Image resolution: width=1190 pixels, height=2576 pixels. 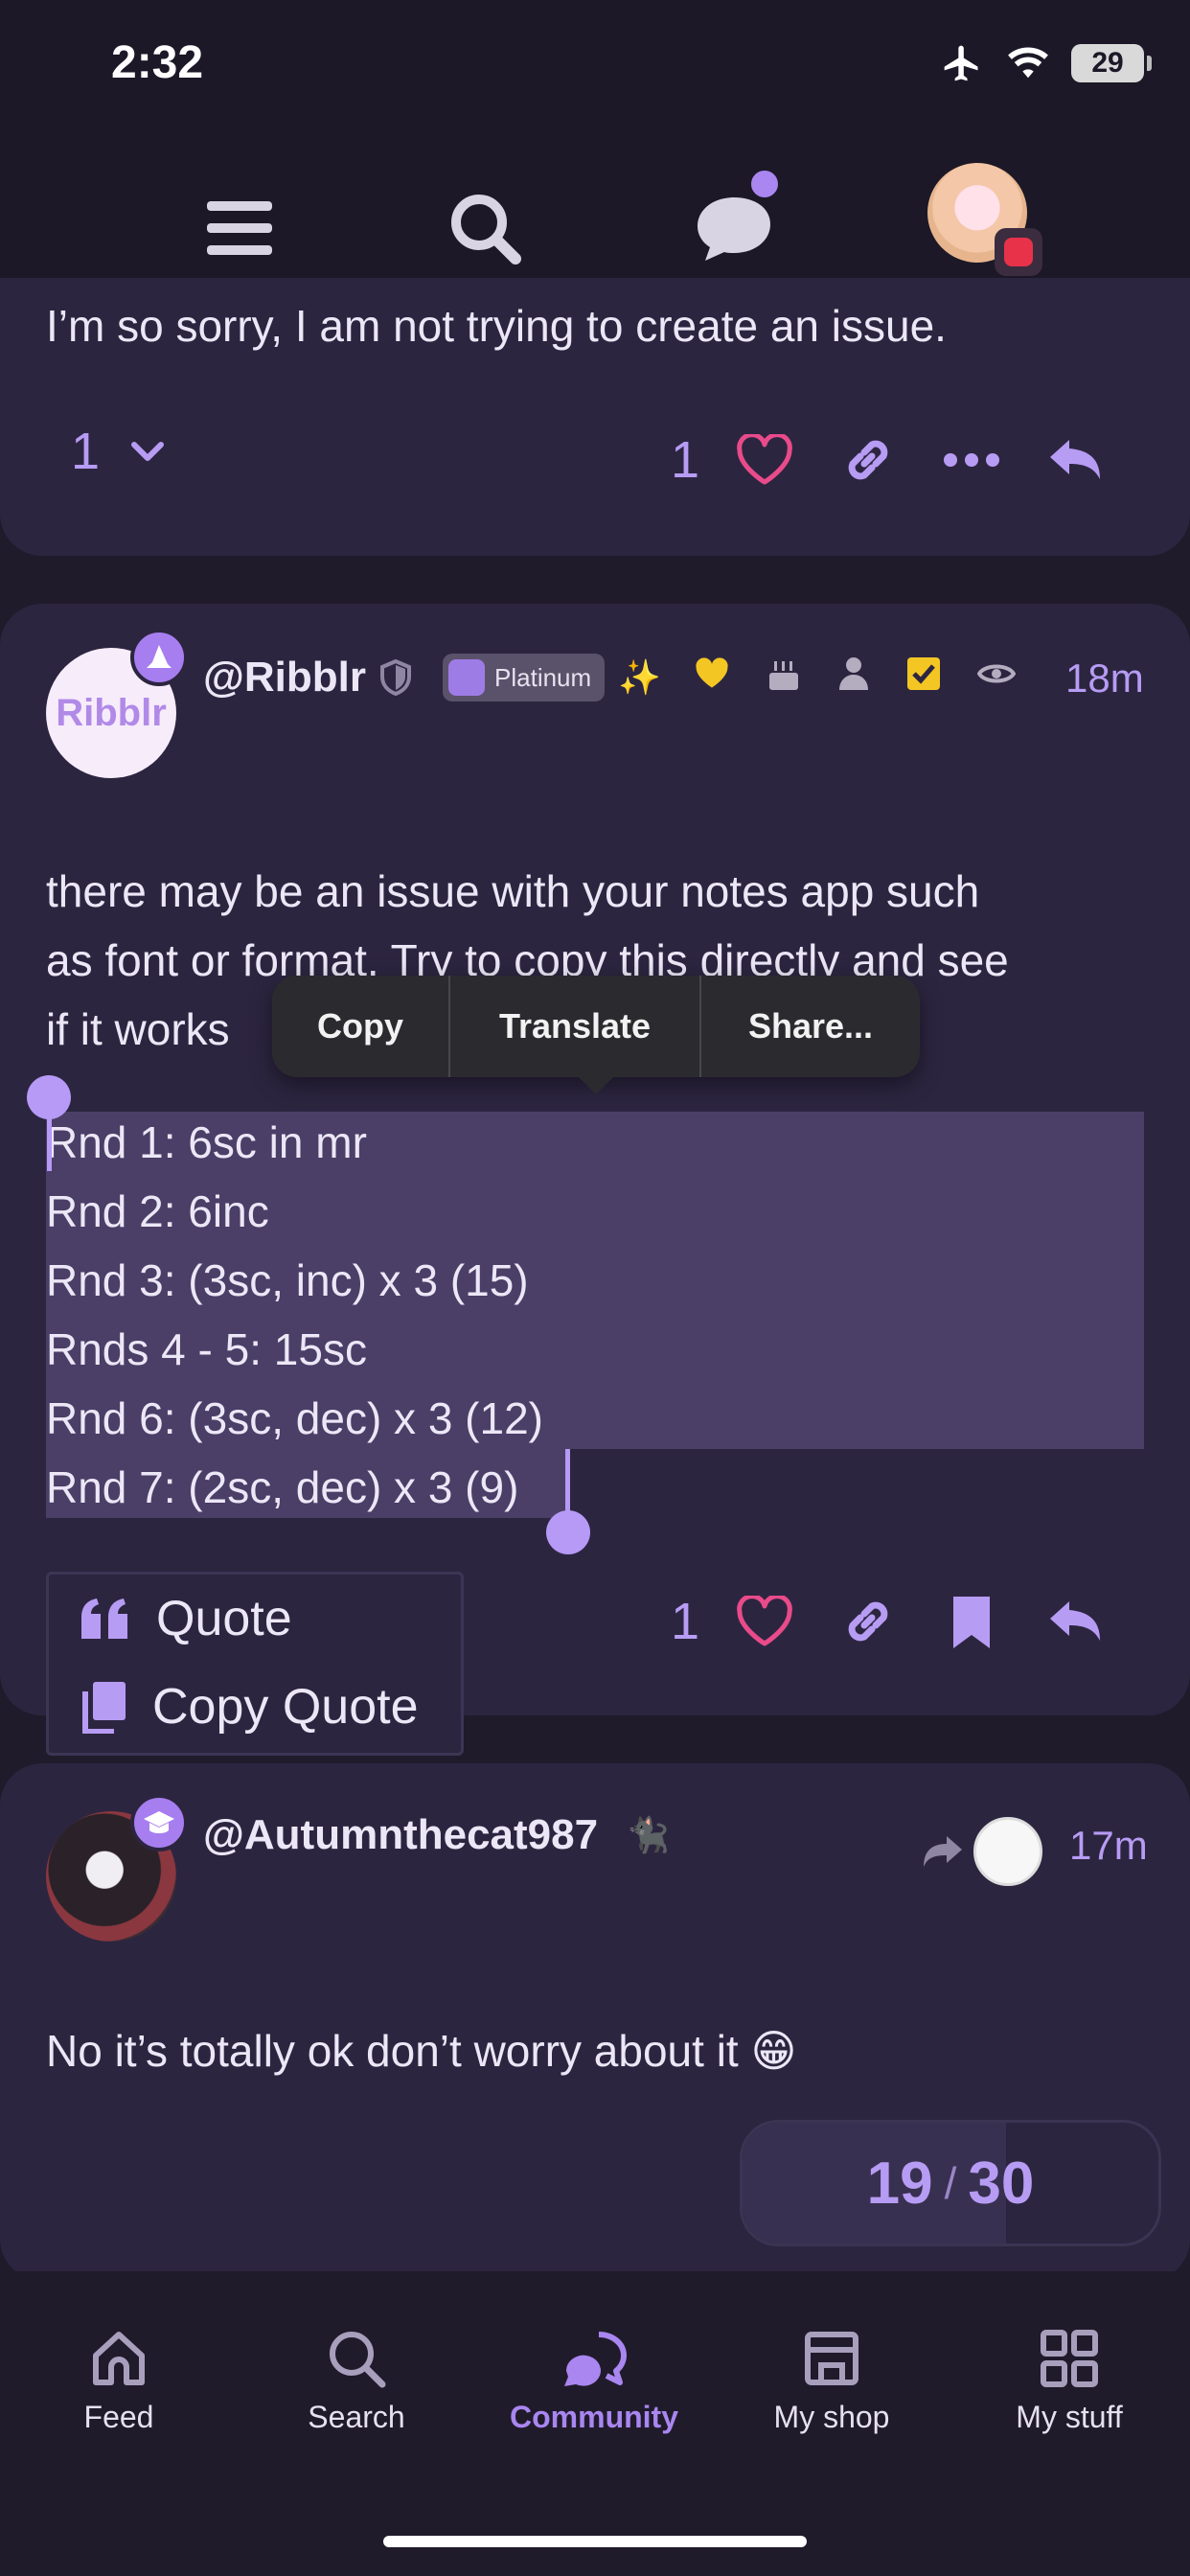 What do you see at coordinates (432, 678) in the screenshot?
I see `author-info: @Ribblr Platinum ✨` at bounding box center [432, 678].